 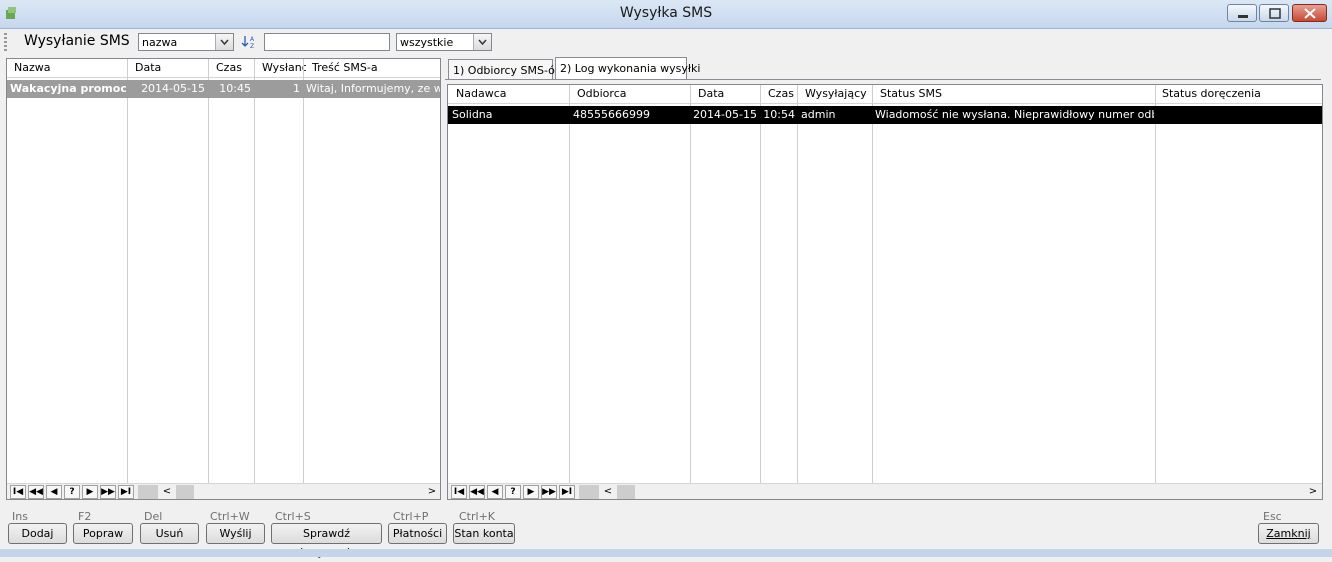 What do you see at coordinates (840, 93) in the screenshot?
I see `column-header-wysylajacy: Wysyłający` at bounding box center [840, 93].